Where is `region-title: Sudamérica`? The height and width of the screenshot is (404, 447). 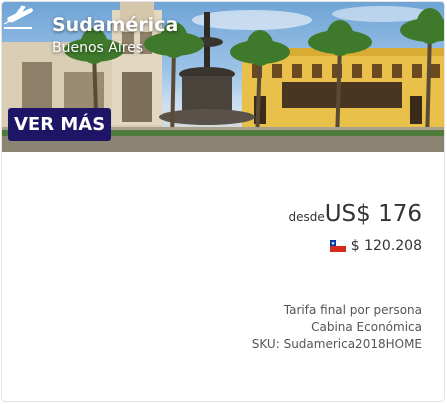 region-title: Sudamérica is located at coordinates (115, 25).